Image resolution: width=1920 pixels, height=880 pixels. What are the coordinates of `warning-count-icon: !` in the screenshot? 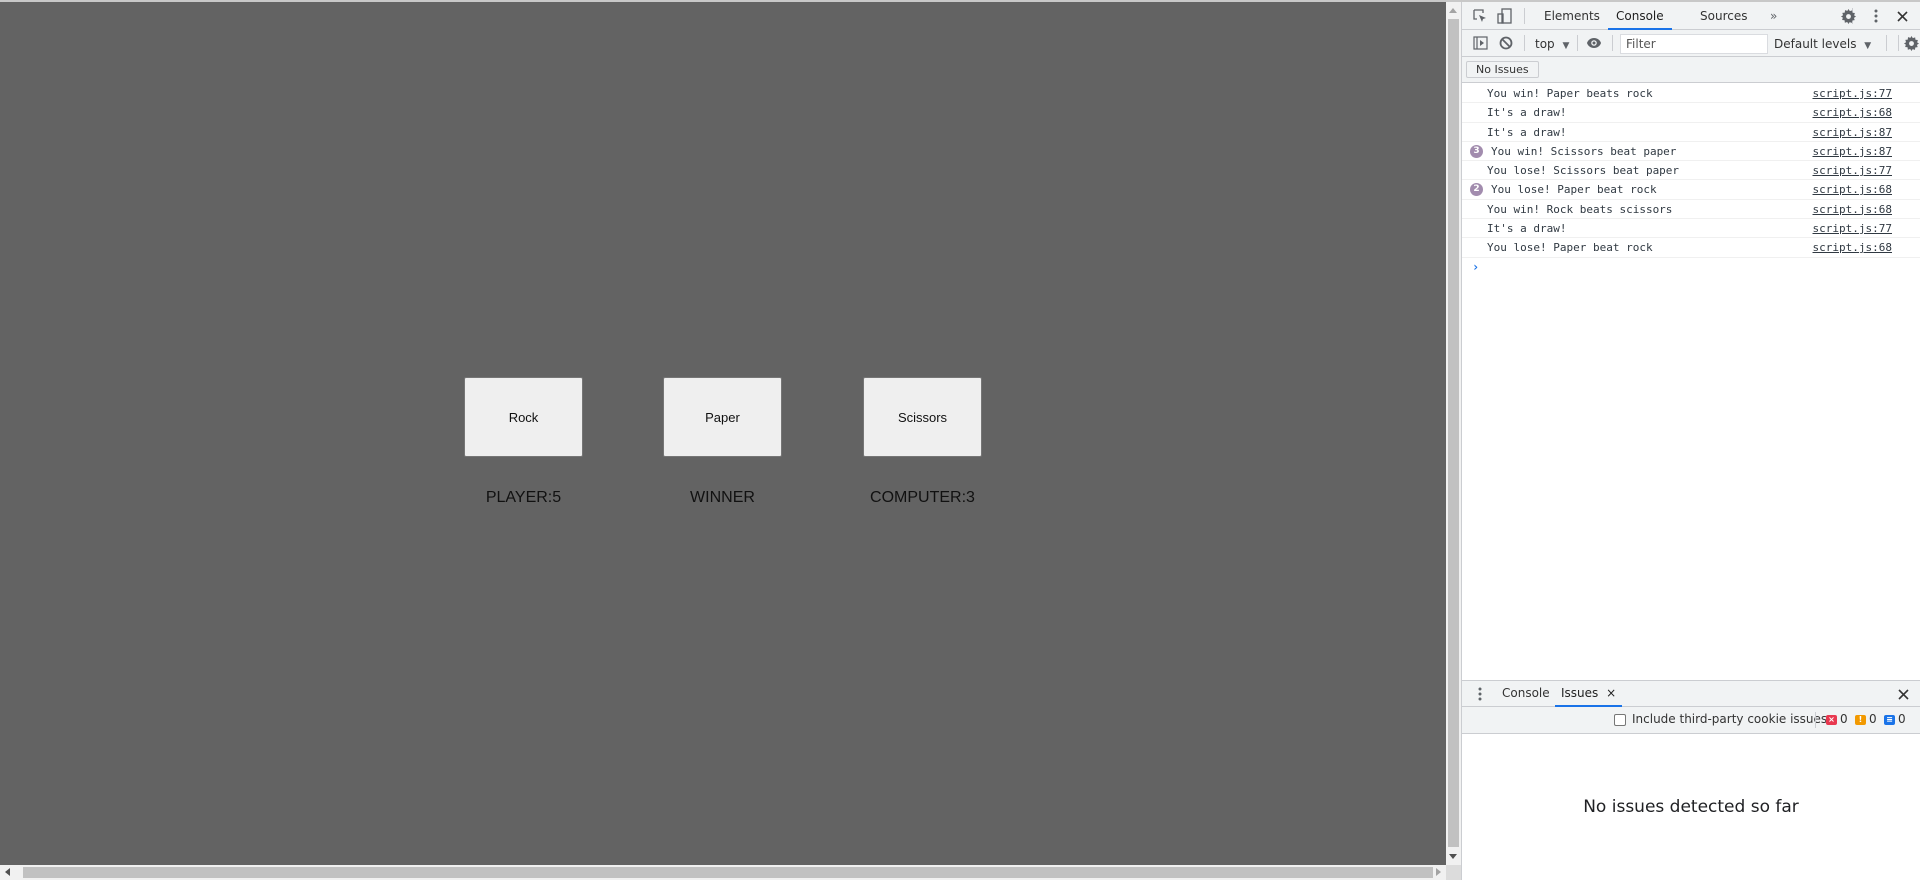 It's located at (1860, 720).